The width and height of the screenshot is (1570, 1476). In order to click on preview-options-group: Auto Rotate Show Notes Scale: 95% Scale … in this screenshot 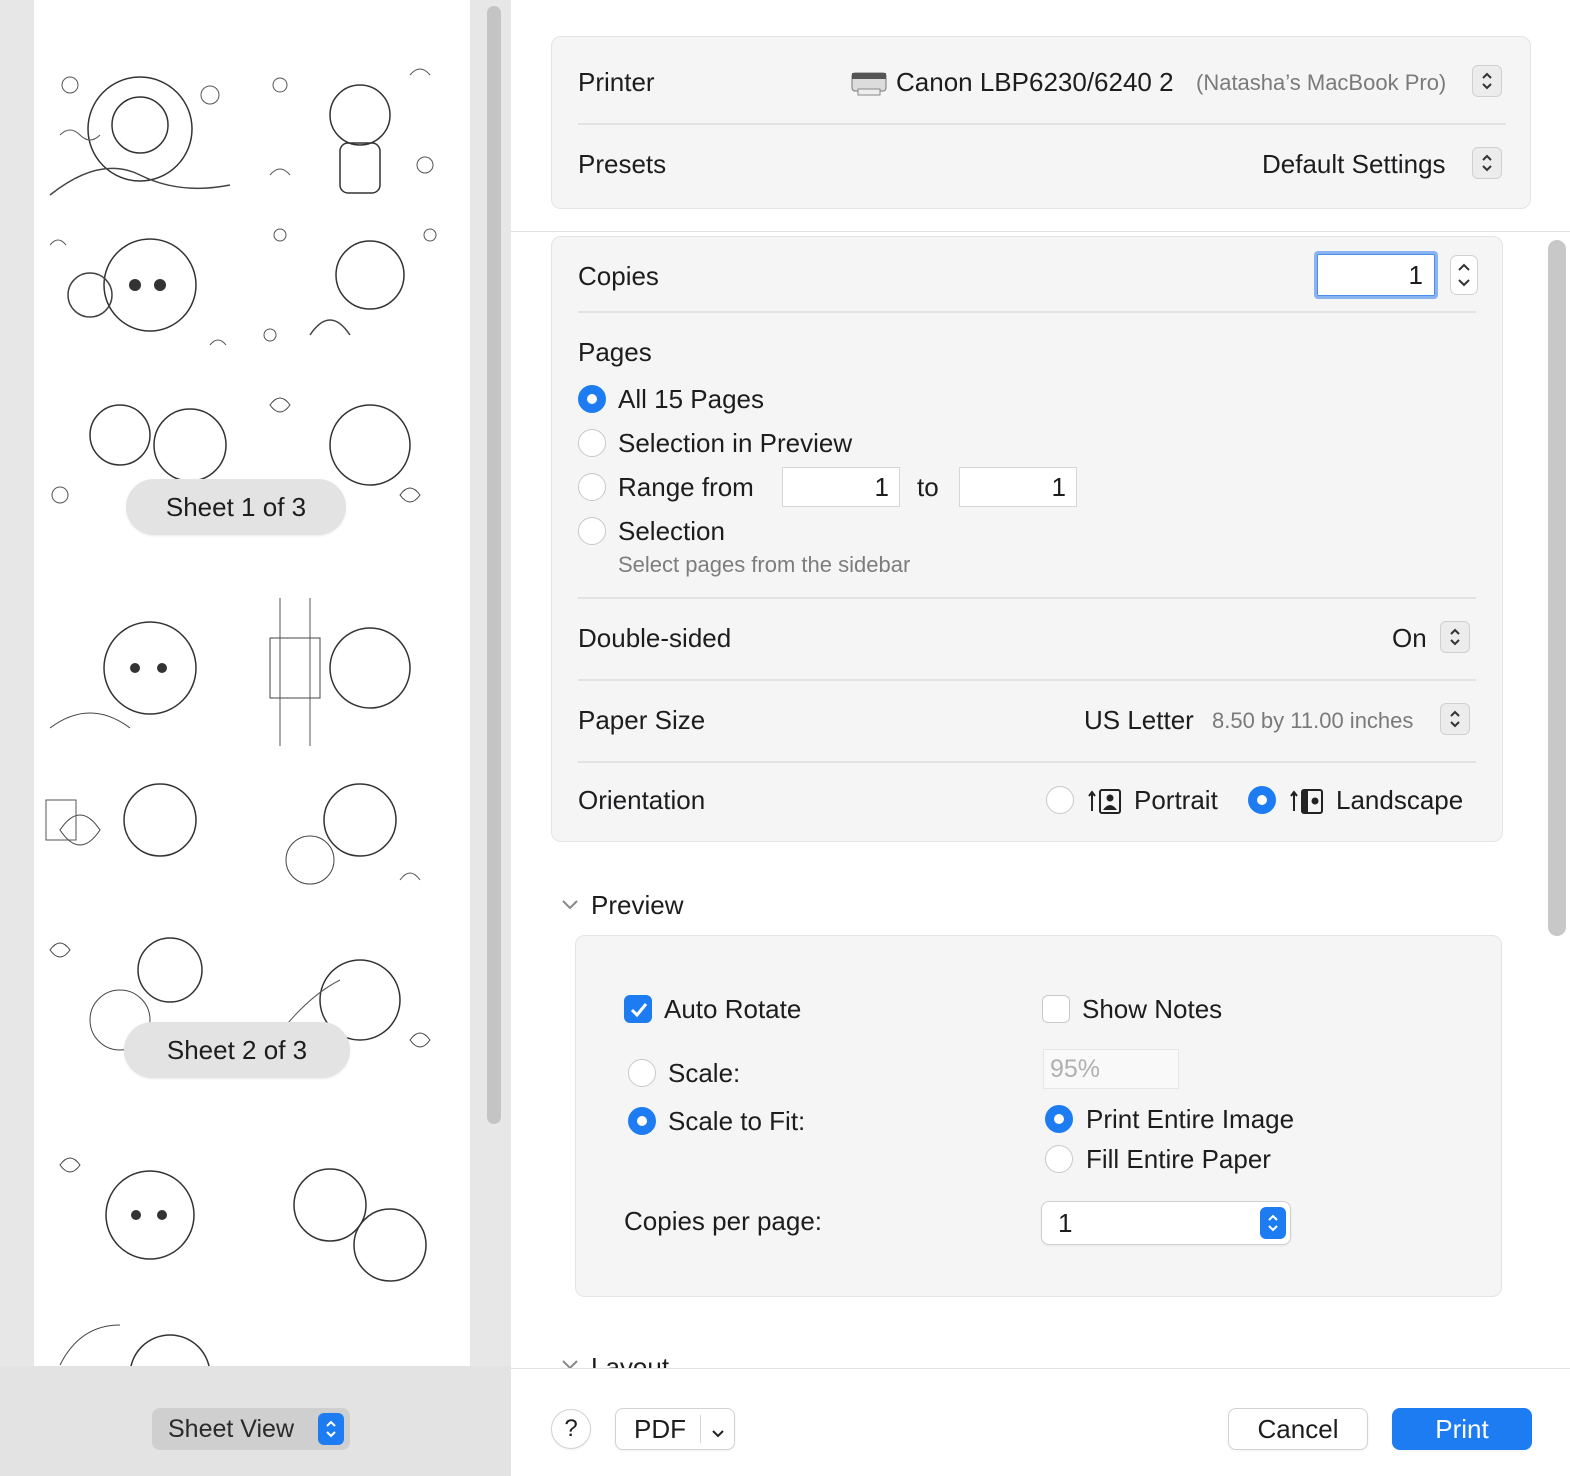, I will do `click(1038, 1116)`.